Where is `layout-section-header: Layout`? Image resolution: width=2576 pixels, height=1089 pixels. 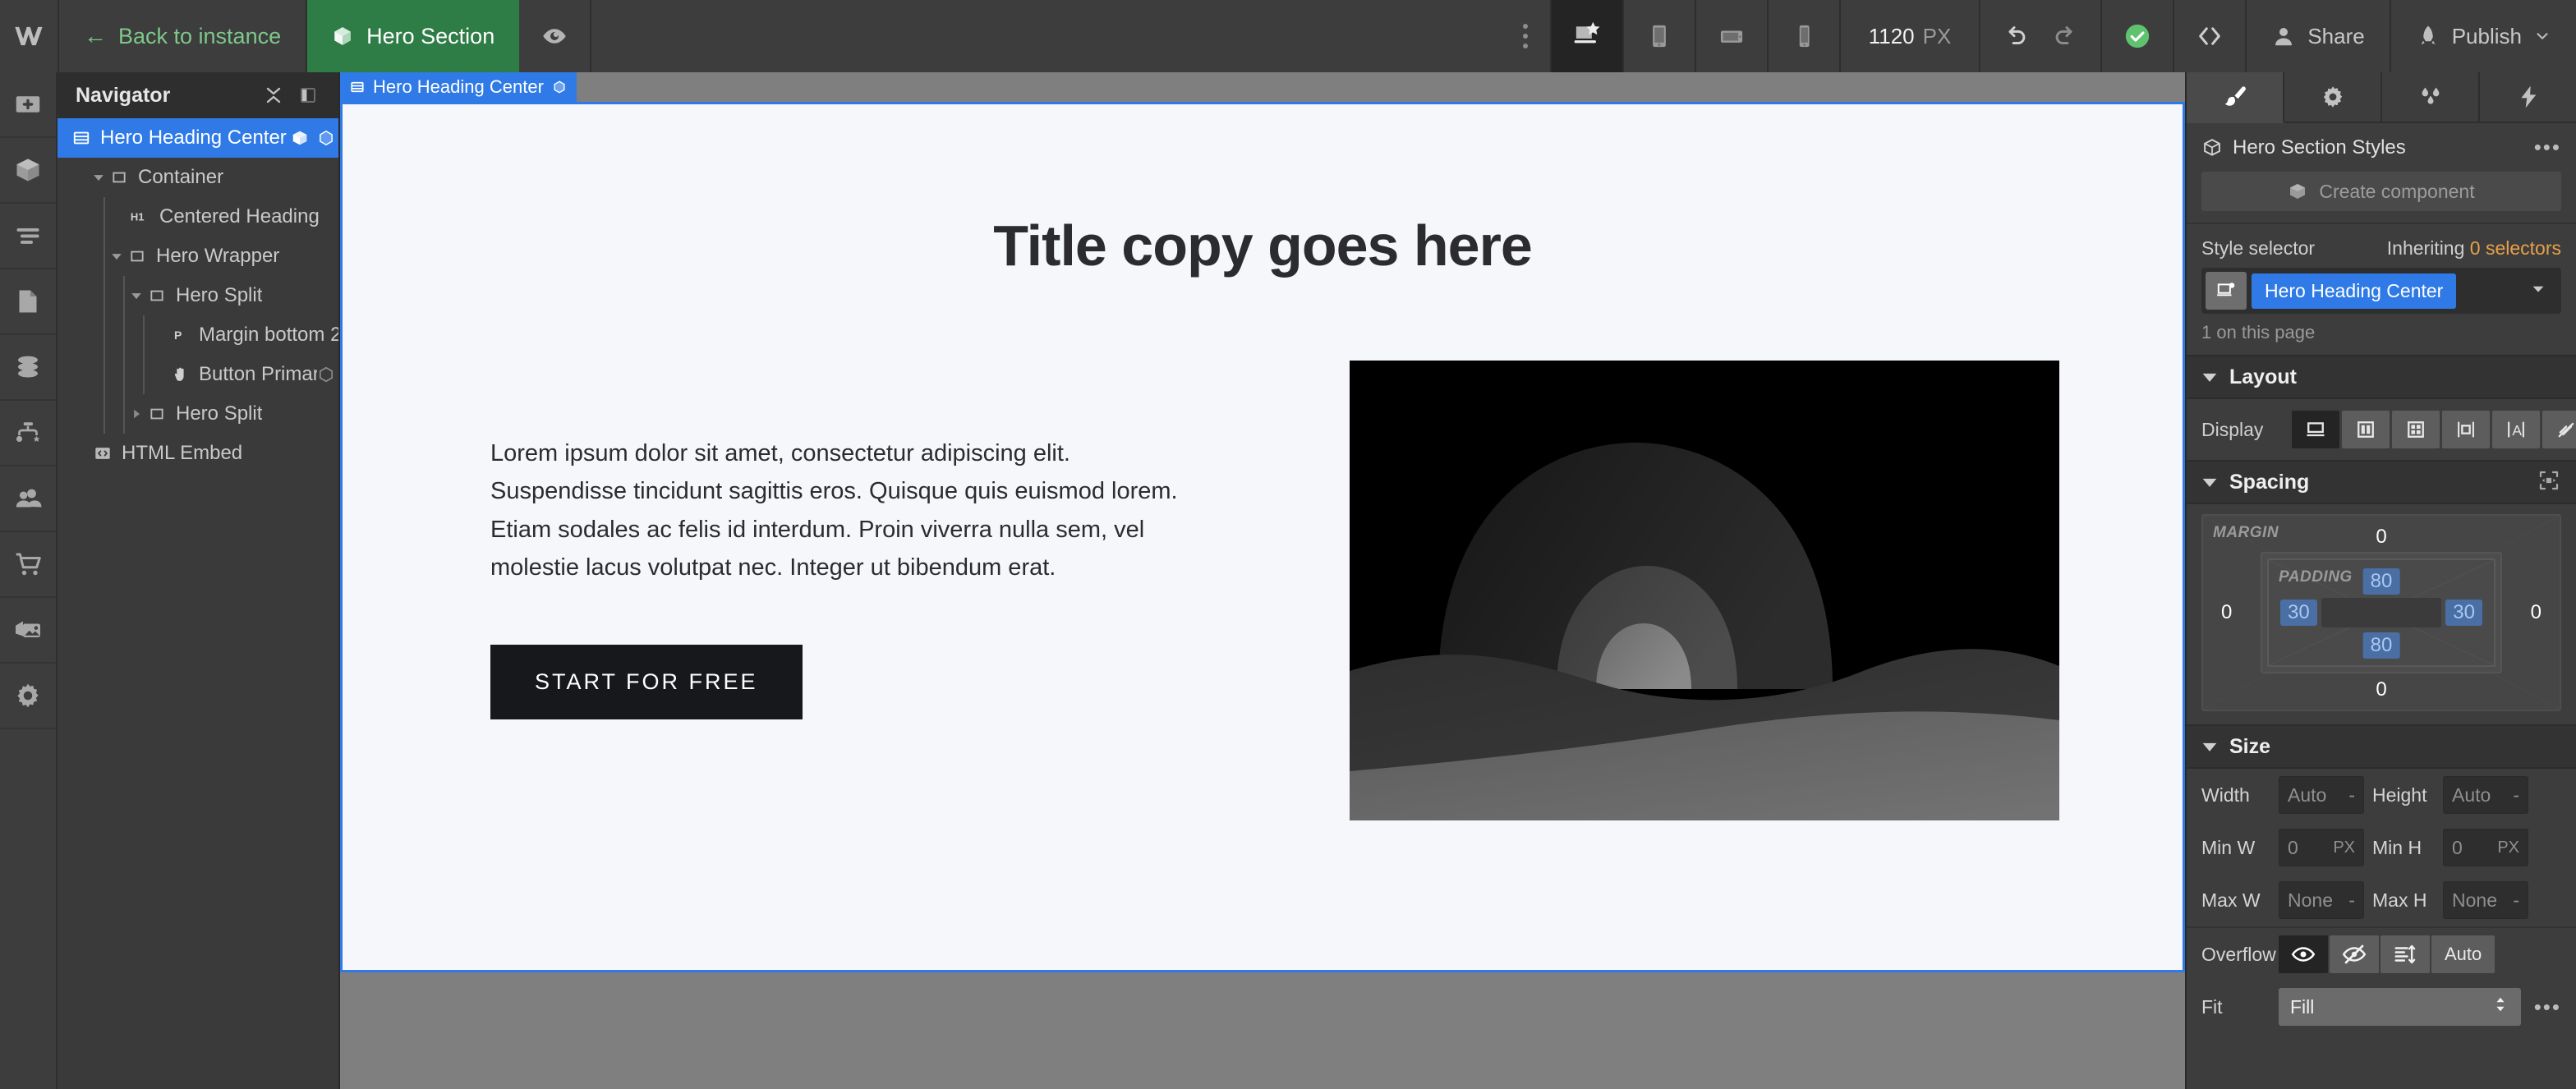
layout-section-header: Layout is located at coordinates (2381, 377).